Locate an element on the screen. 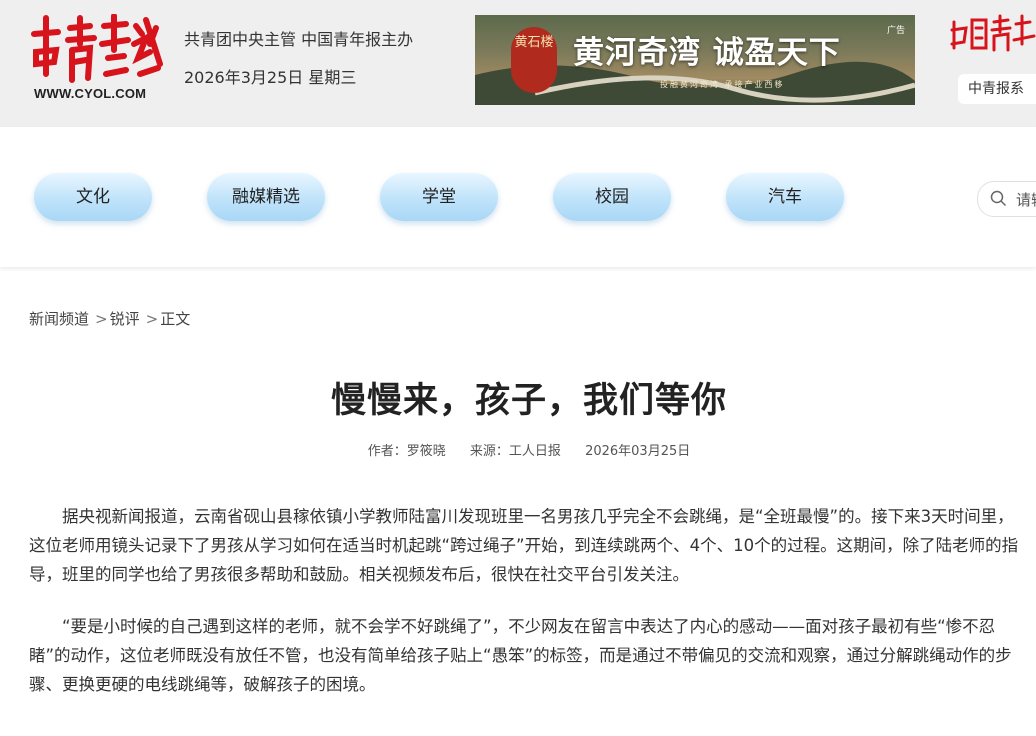 This screenshot has width=1036, height=736. nav-item-media: 融媒精选 is located at coordinates (266, 197).